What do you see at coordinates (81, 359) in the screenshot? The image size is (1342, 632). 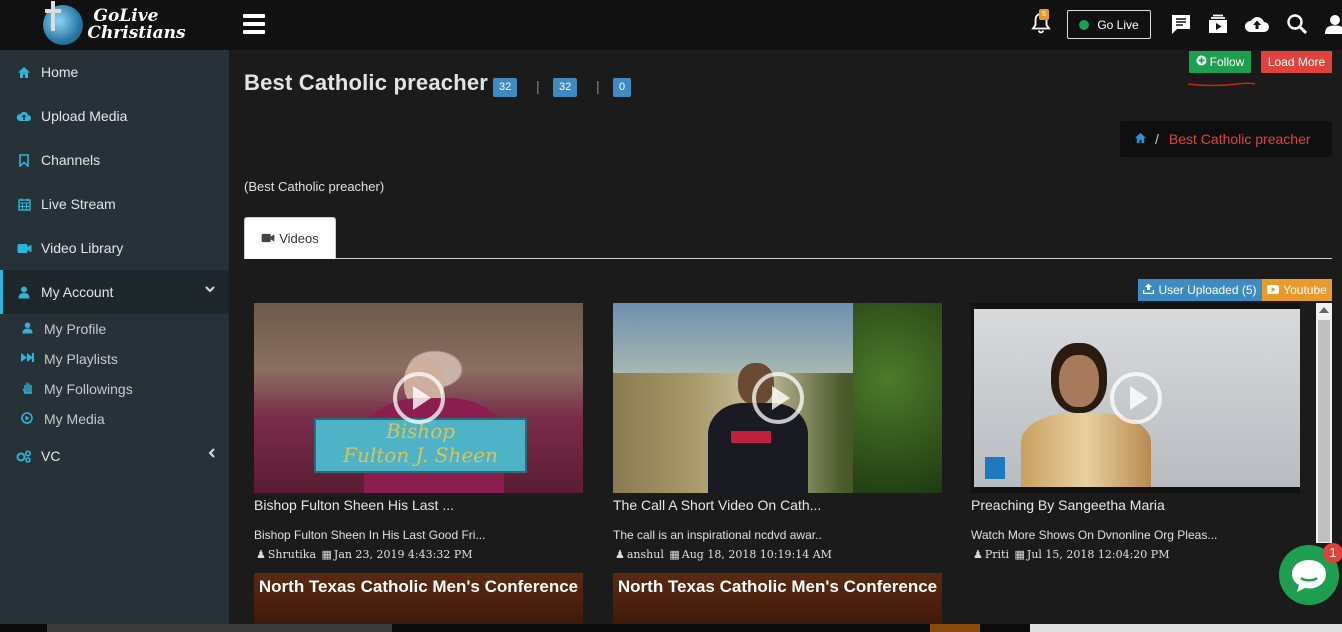 I see `sidebar-sub-label: My Playlists` at bounding box center [81, 359].